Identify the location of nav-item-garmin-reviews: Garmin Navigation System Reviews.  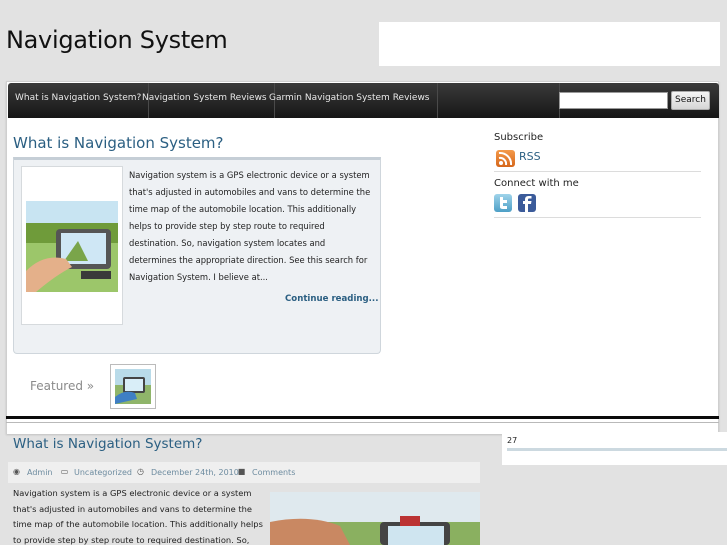
(350, 100).